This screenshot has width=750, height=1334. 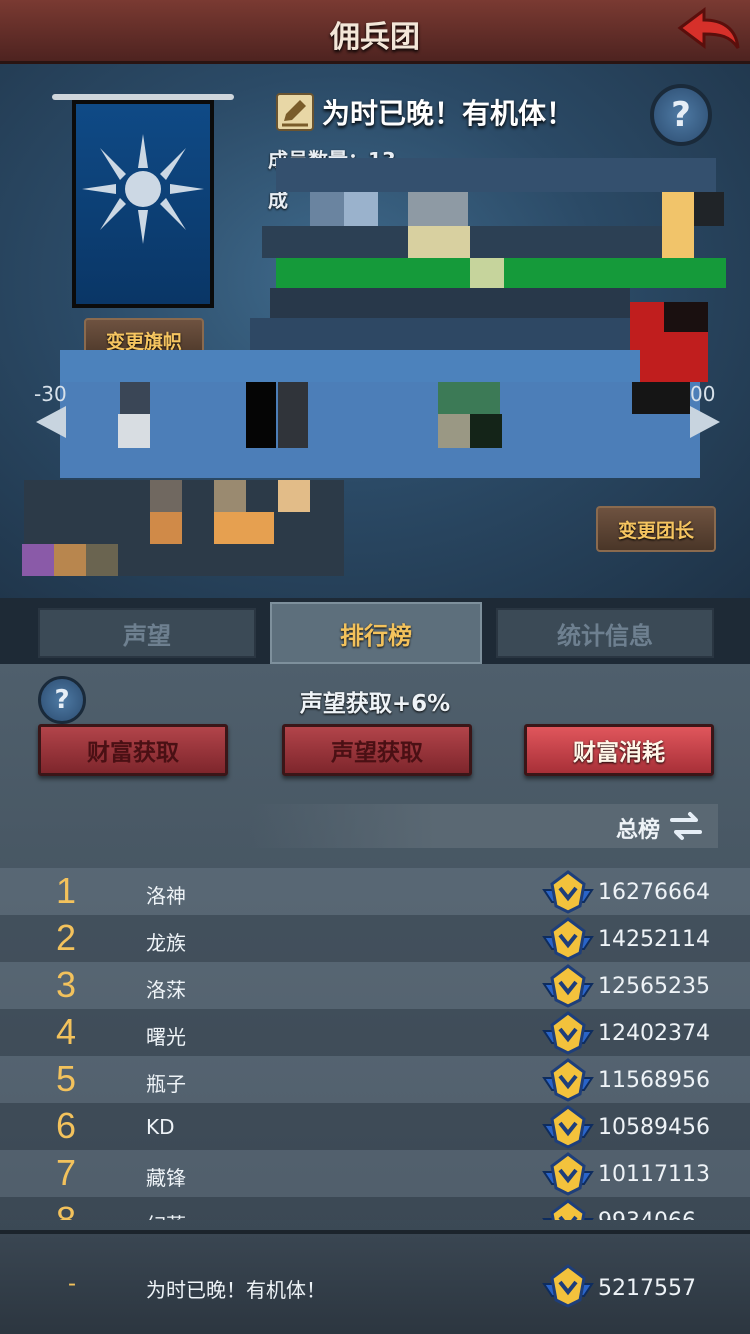 I want to click on player-score: 9934066, so click(x=647, y=1214).